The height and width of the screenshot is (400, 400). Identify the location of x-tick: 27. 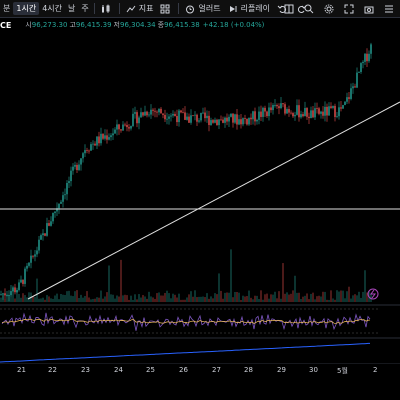
(216, 370).